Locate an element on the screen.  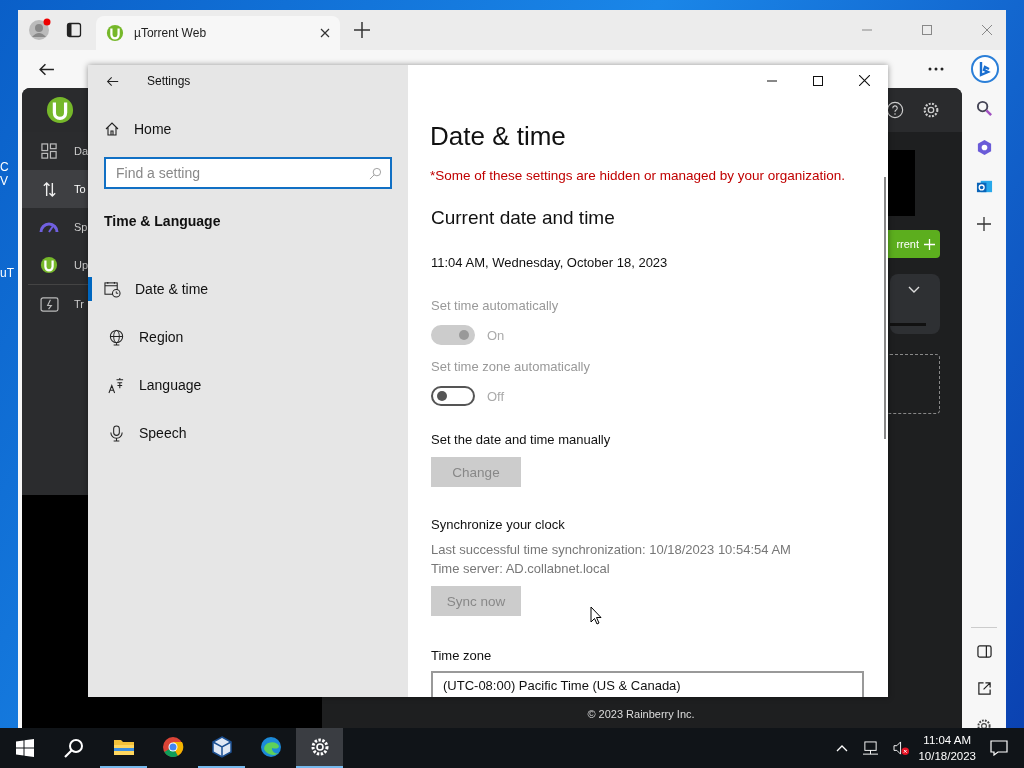
setting-label: Set time zone automatically is located at coordinates (511, 366).